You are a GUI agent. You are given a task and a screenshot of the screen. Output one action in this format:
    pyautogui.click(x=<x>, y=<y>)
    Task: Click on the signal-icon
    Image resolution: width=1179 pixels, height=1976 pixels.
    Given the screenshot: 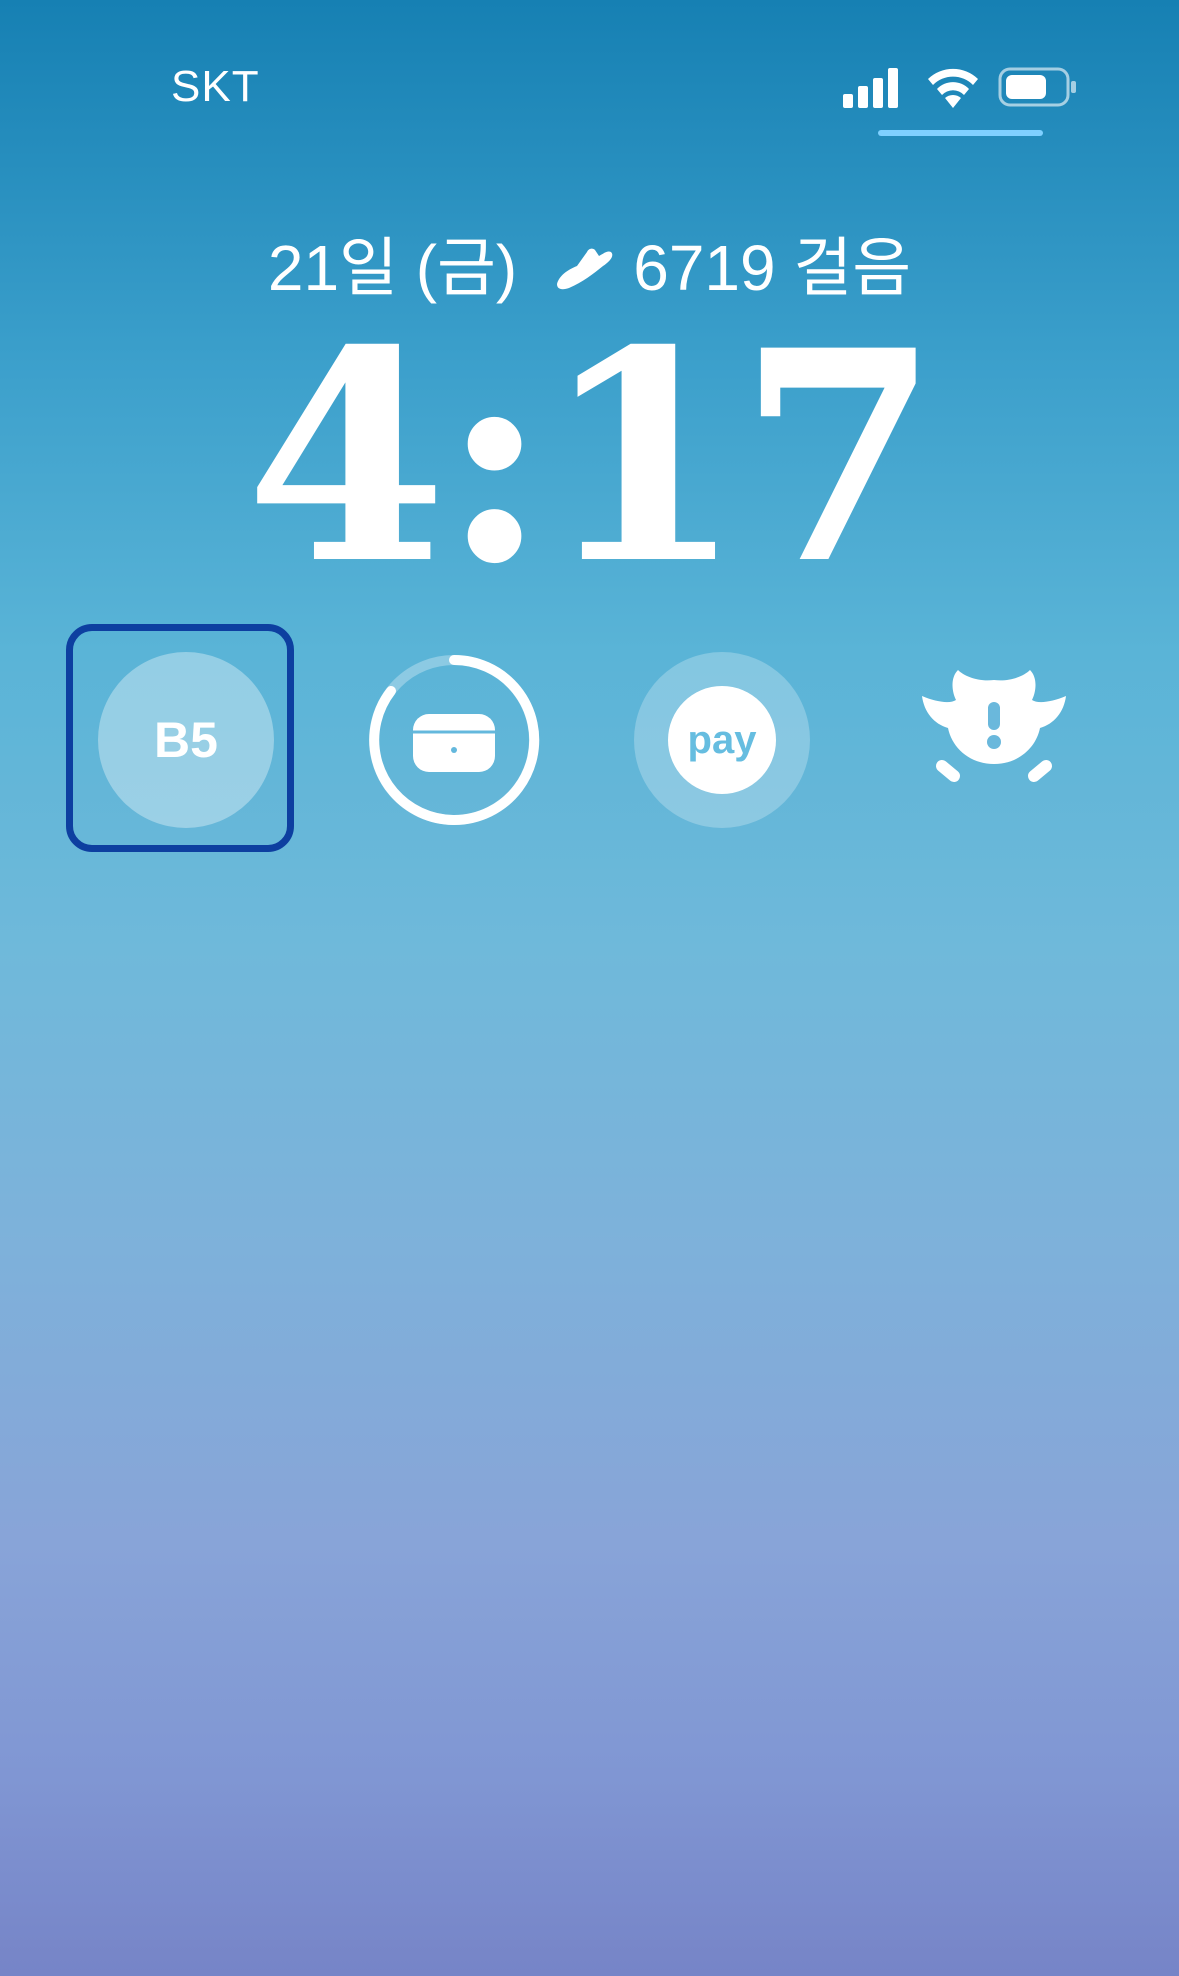 What is the action you would take?
    pyautogui.click(x=870, y=88)
    